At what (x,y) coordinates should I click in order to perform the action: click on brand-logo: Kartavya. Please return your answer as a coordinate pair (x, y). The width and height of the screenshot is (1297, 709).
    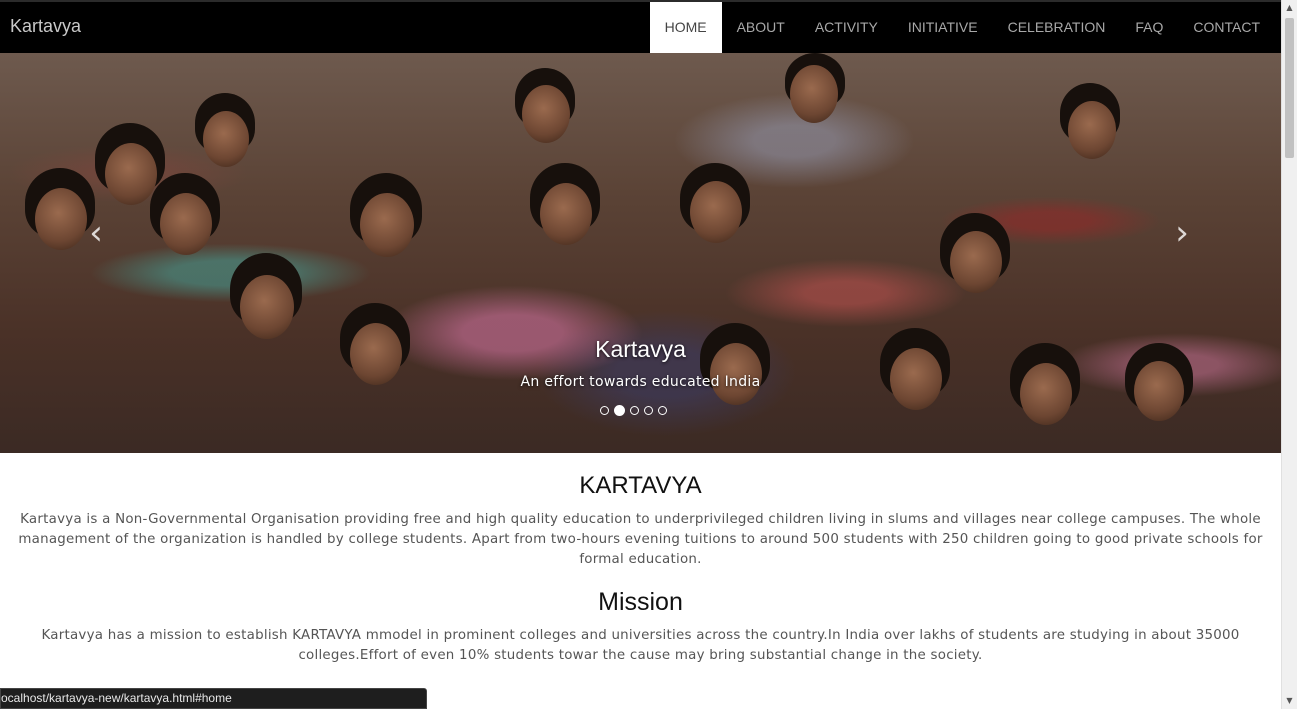
    Looking at the image, I should click on (45, 26).